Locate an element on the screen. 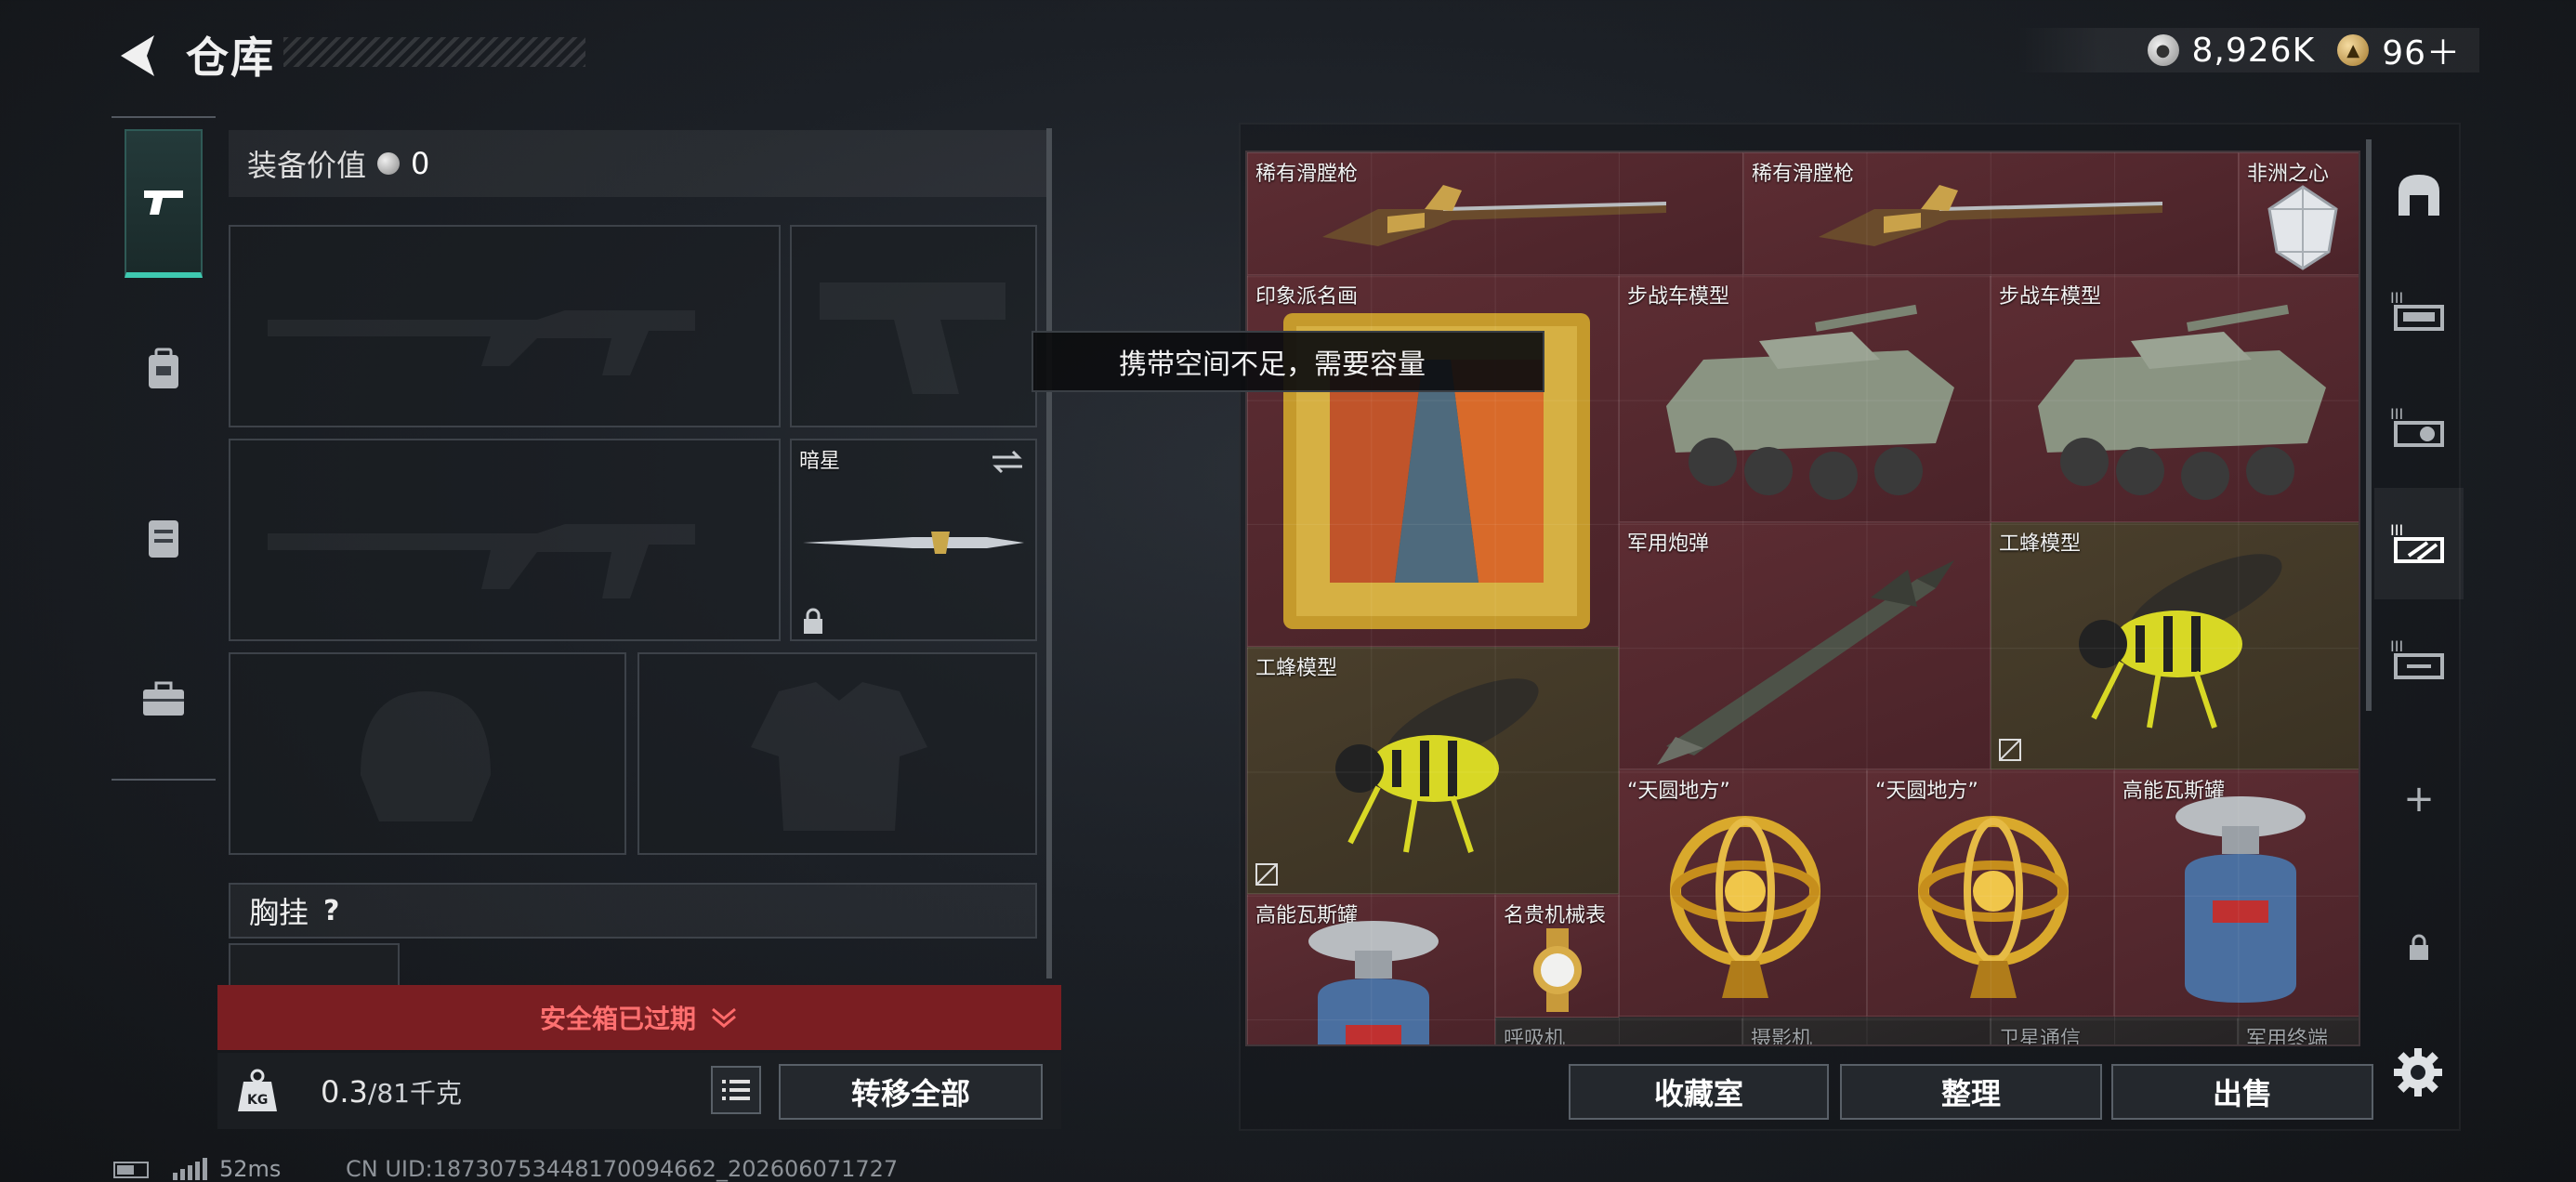 This screenshot has width=2576, height=1182. helmet-silhouette-icon is located at coordinates (426, 756).